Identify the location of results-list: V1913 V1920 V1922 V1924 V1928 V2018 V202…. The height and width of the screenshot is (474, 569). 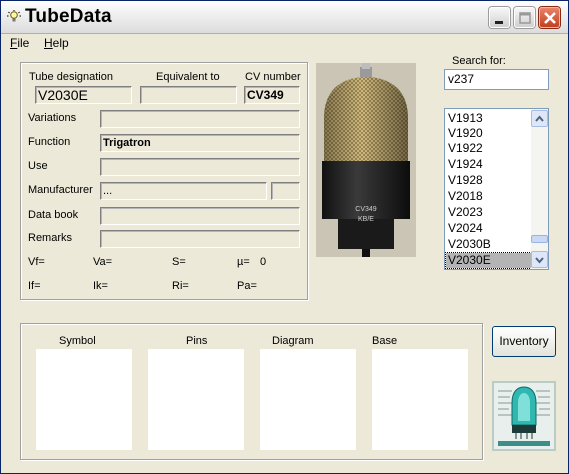
(496, 189).